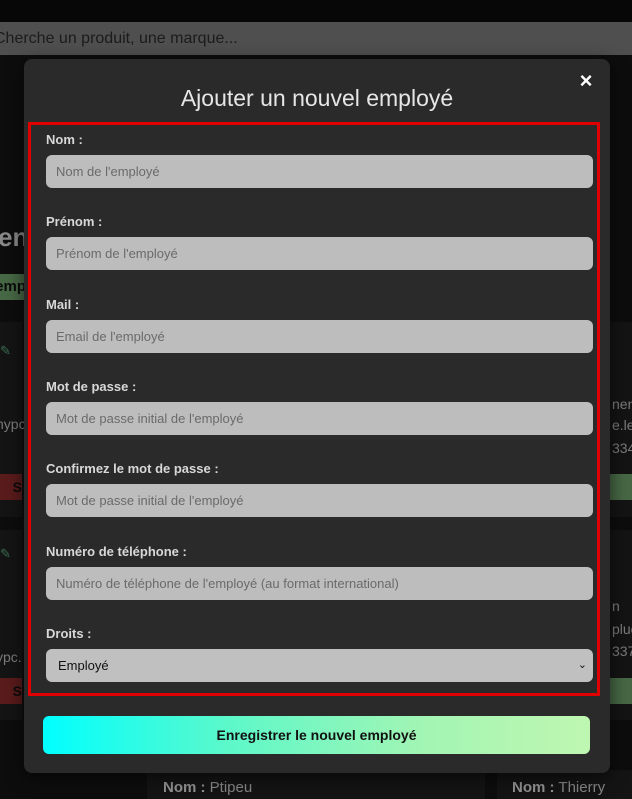 The image size is (632, 799). What do you see at coordinates (116, 551) in the screenshot?
I see `phone-label: Numéro de téléphone :` at bounding box center [116, 551].